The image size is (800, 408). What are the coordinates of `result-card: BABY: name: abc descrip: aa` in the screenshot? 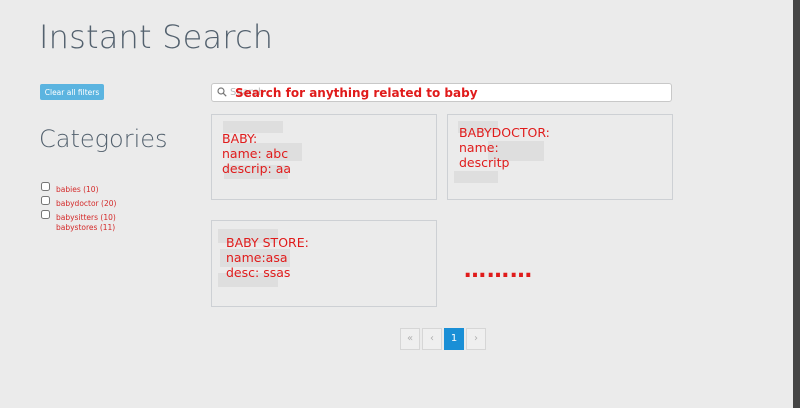 It's located at (324, 157).